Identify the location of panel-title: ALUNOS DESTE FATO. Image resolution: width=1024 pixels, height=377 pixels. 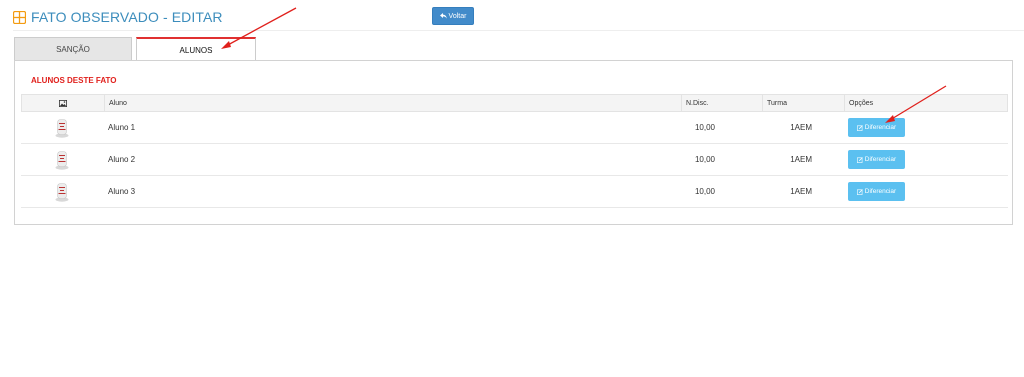
(74, 80).